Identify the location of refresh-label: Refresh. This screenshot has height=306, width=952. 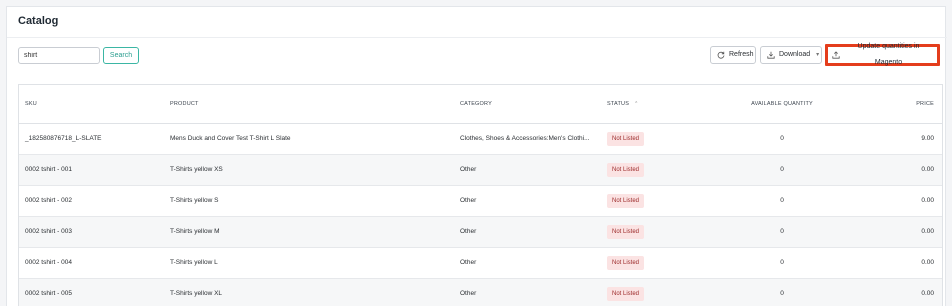
(741, 54).